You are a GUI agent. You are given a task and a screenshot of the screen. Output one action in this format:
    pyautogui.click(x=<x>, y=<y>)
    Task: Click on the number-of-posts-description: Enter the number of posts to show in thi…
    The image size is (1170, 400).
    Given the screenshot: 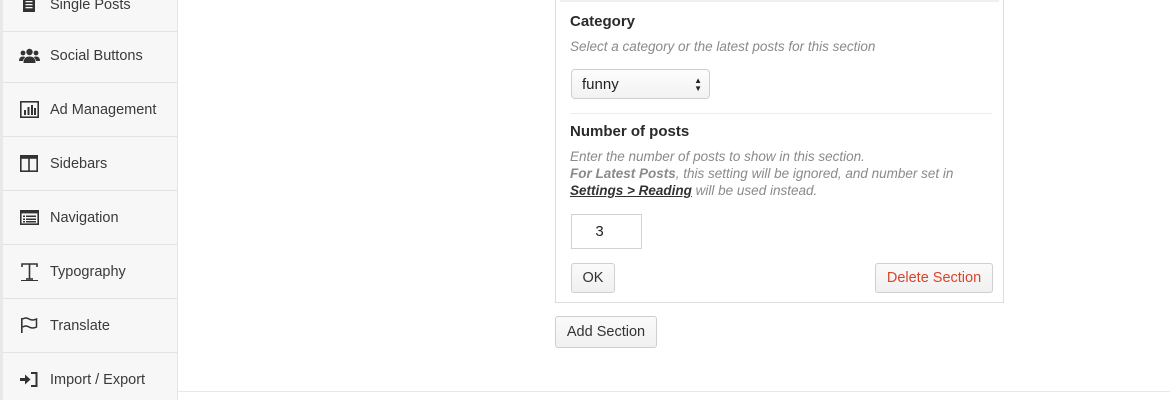 What is the action you would take?
    pyautogui.click(x=780, y=173)
    